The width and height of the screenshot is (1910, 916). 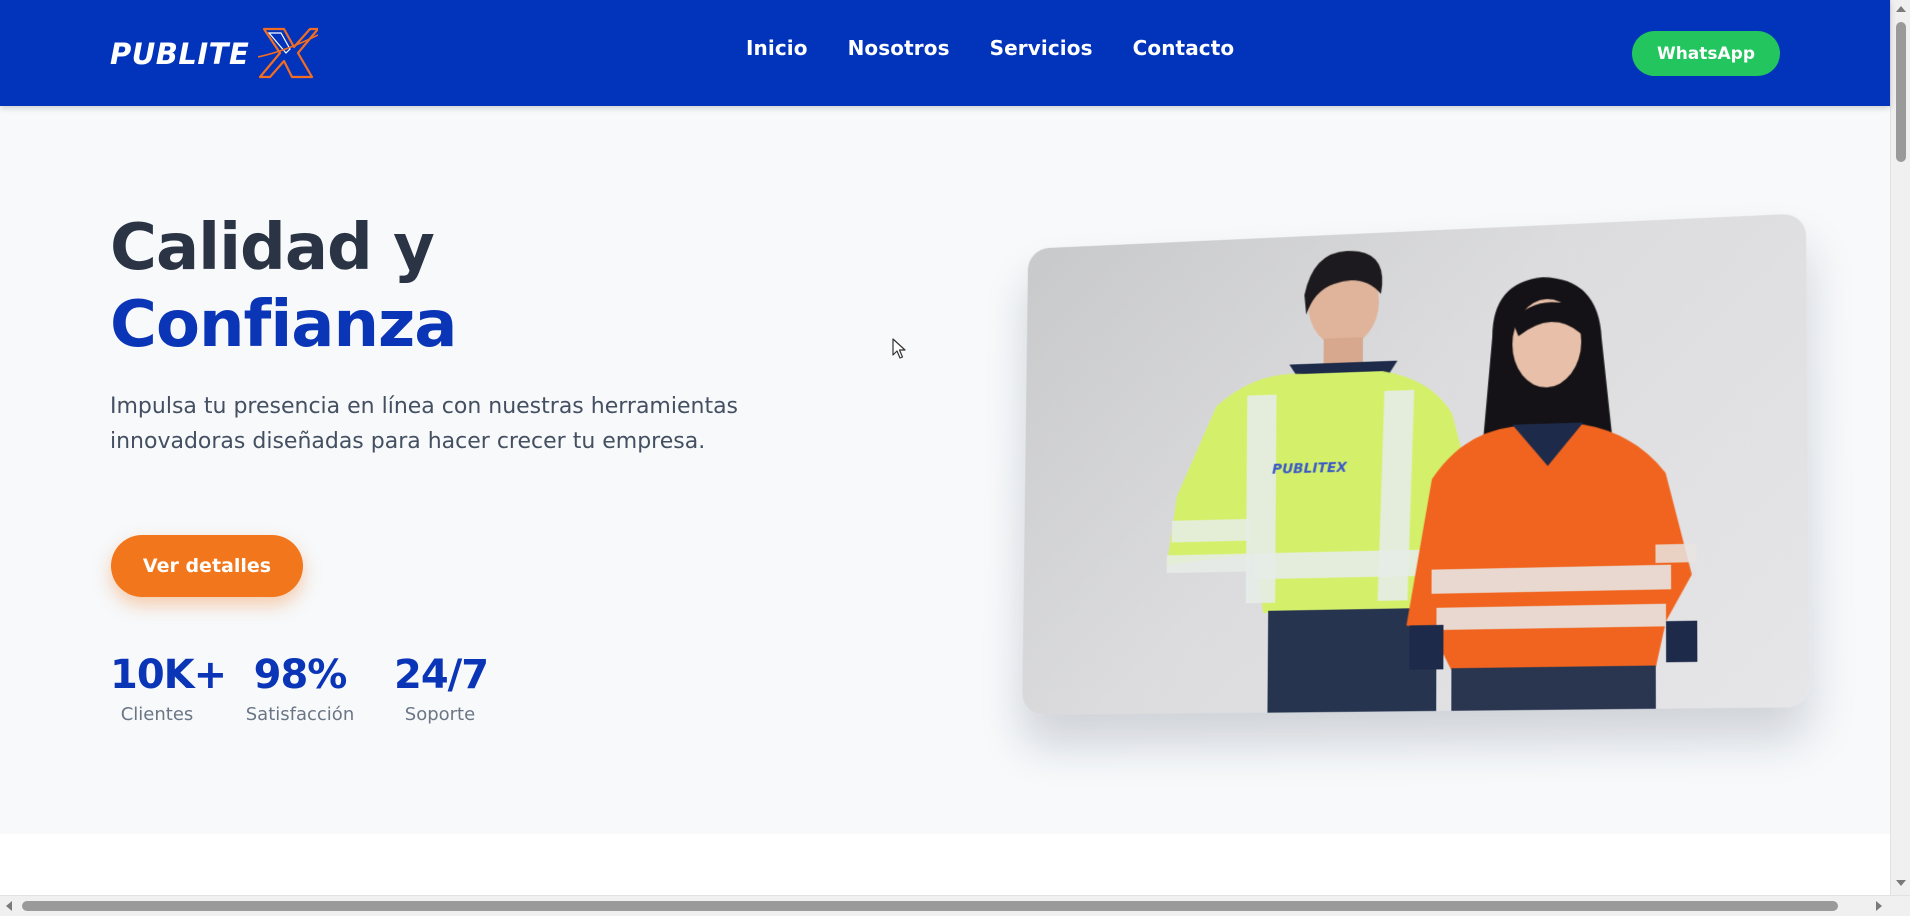 I want to click on hero-title-line2: Confianza, so click(x=283, y=325).